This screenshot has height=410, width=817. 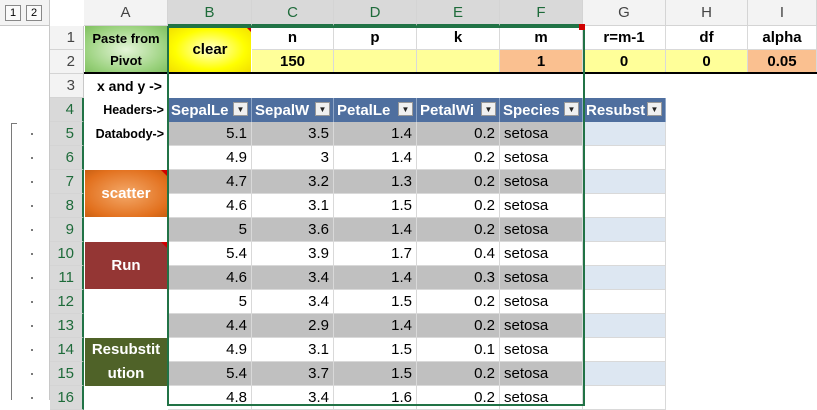 I want to click on resubstitution-button: Resubstit ution, so click(x=126, y=362).